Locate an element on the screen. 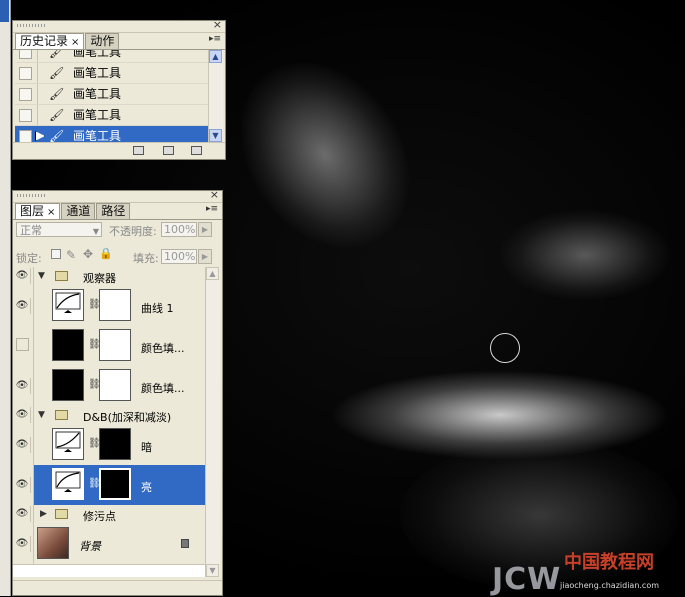 The height and width of the screenshot is (597, 685). layers-panel-titlebar: × is located at coordinates (117, 196).